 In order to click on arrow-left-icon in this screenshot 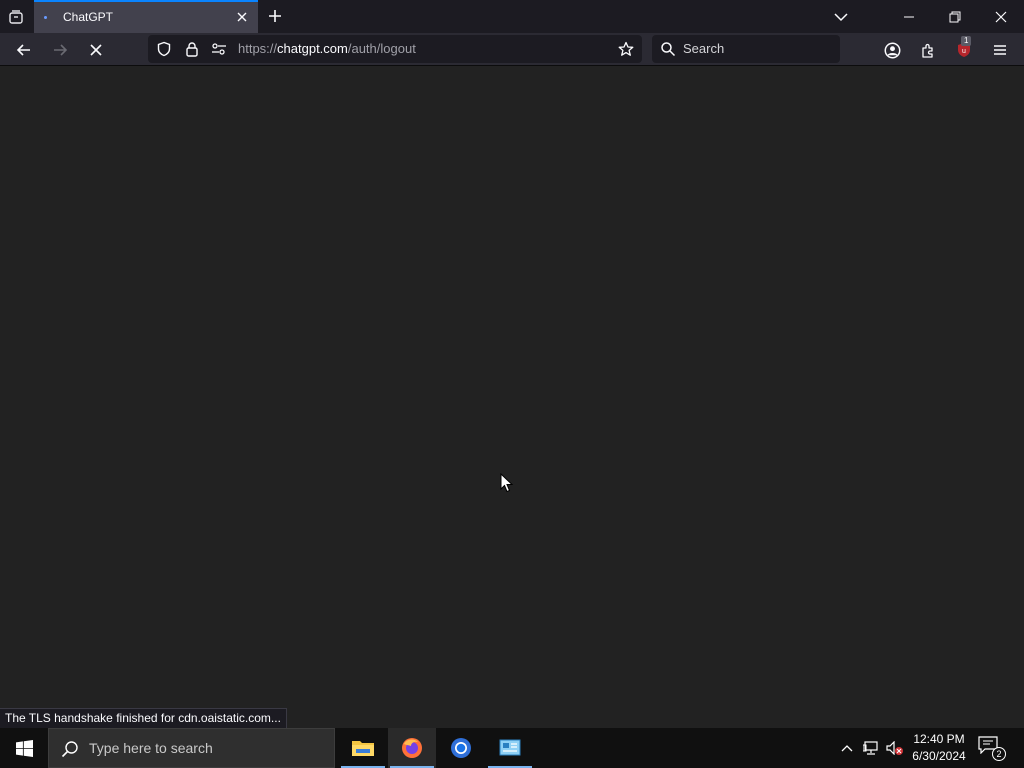, I will do `click(23, 50)`.